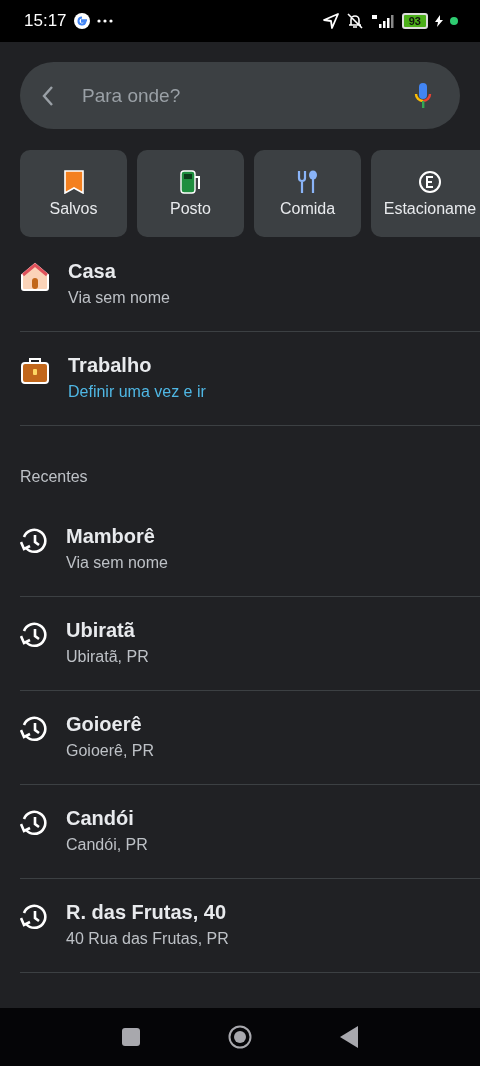 The width and height of the screenshot is (480, 1066). I want to click on fork-spoon-icon, so click(307, 181).